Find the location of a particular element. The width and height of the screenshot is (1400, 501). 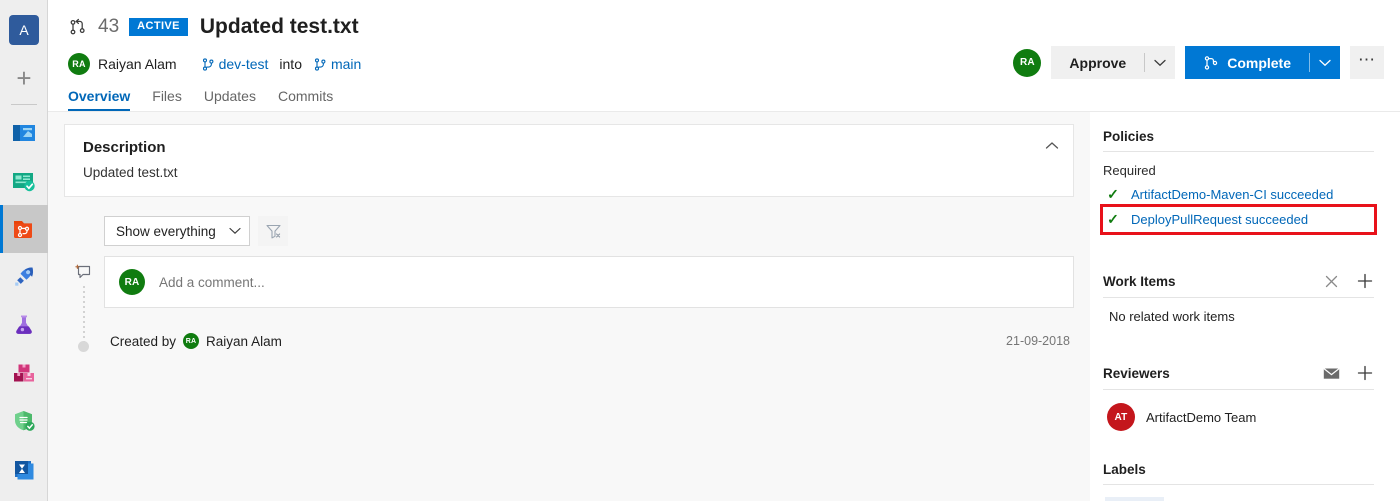

into-label: into is located at coordinates (290, 64).